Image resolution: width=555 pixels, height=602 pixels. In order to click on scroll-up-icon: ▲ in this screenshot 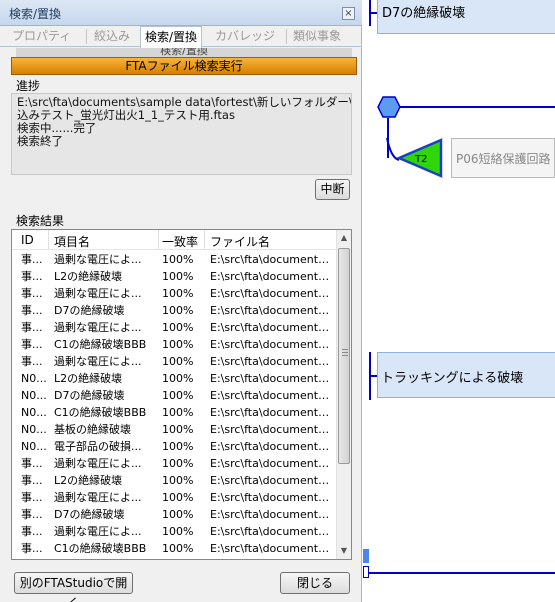, I will do `click(344, 238)`.